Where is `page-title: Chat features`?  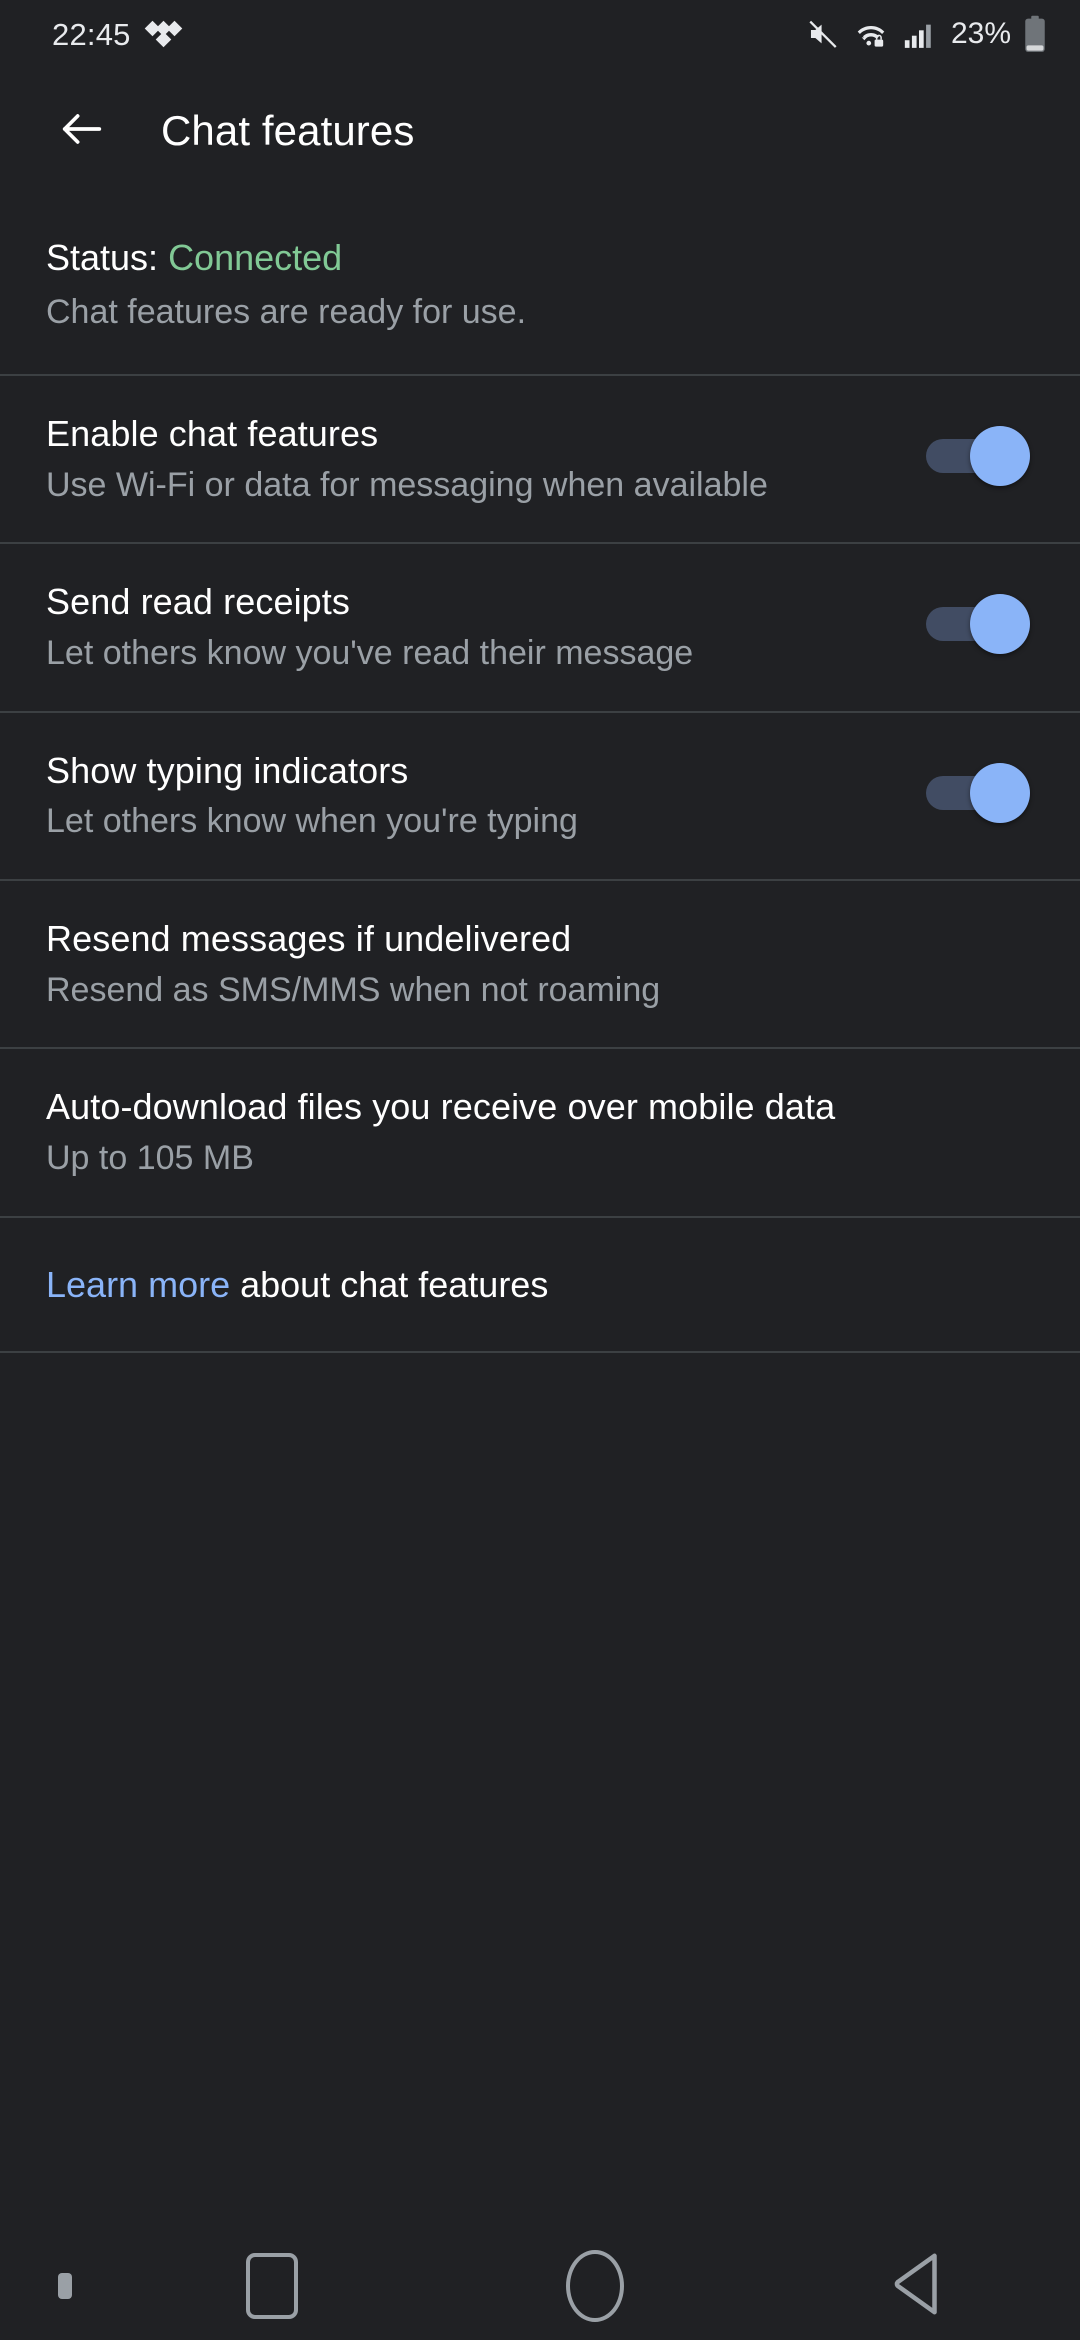 page-title: Chat features is located at coordinates (288, 130).